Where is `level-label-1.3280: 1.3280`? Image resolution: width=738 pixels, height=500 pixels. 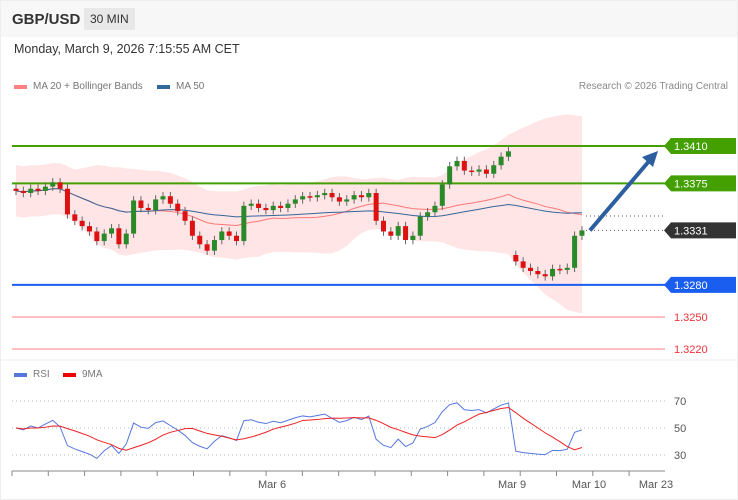
level-label-1.3280: 1.3280 is located at coordinates (691, 286).